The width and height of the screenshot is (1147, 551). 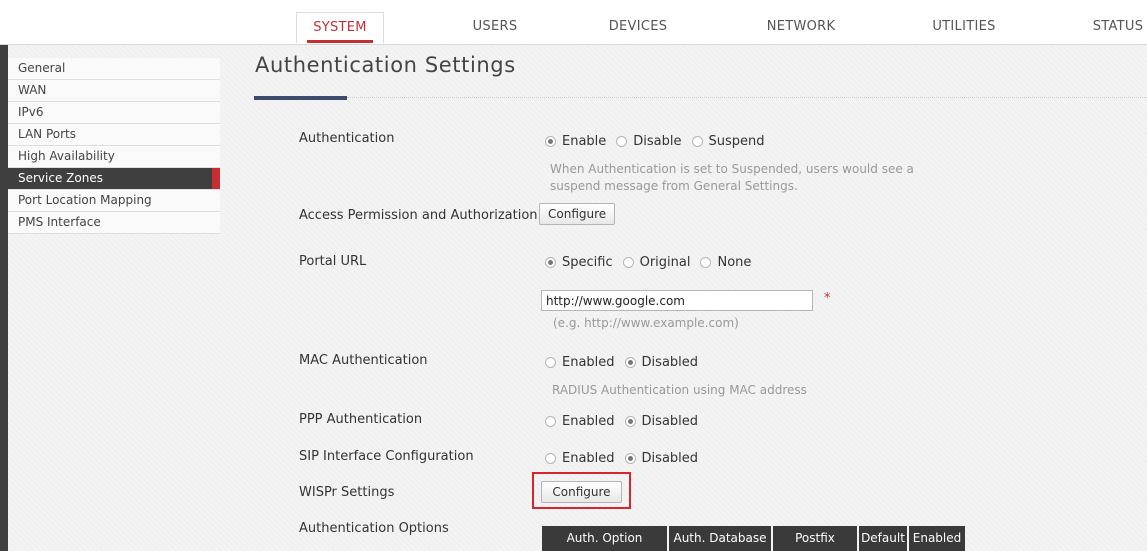 I want to click on mac-auth-hint: RADIUS Authentication using MAC address, so click(x=679, y=390).